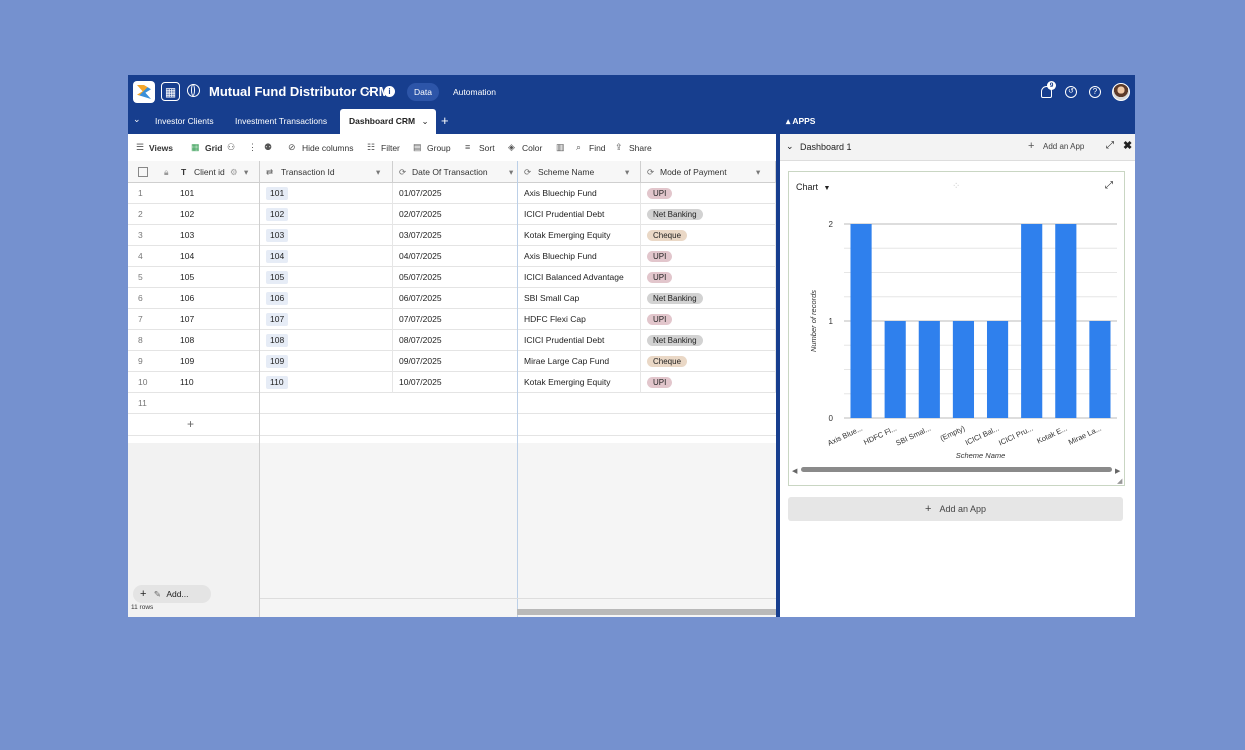 The width and height of the screenshot is (1245, 750). I want to click on sort-button: Sort, so click(487, 148).